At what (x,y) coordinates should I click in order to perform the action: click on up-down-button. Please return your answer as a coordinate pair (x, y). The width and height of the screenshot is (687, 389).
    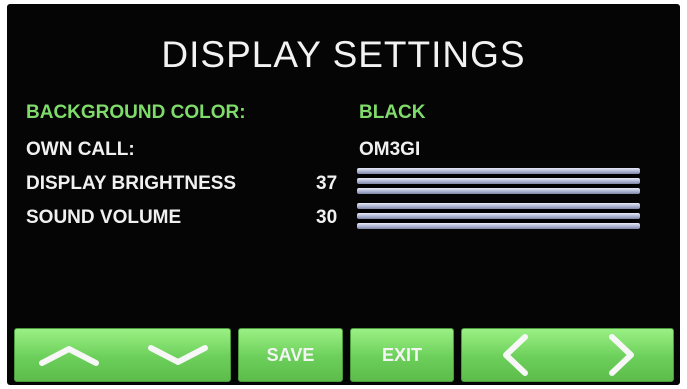
    Looking at the image, I should click on (122, 355).